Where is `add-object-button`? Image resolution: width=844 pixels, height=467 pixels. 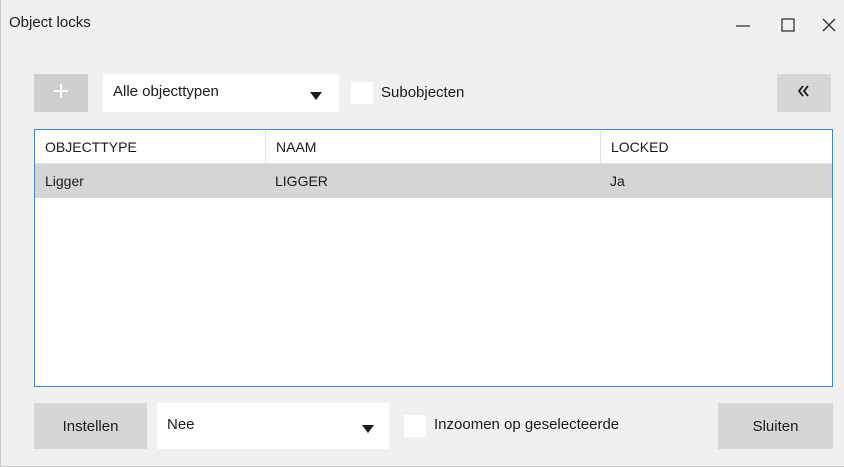
add-object-button is located at coordinates (61, 93).